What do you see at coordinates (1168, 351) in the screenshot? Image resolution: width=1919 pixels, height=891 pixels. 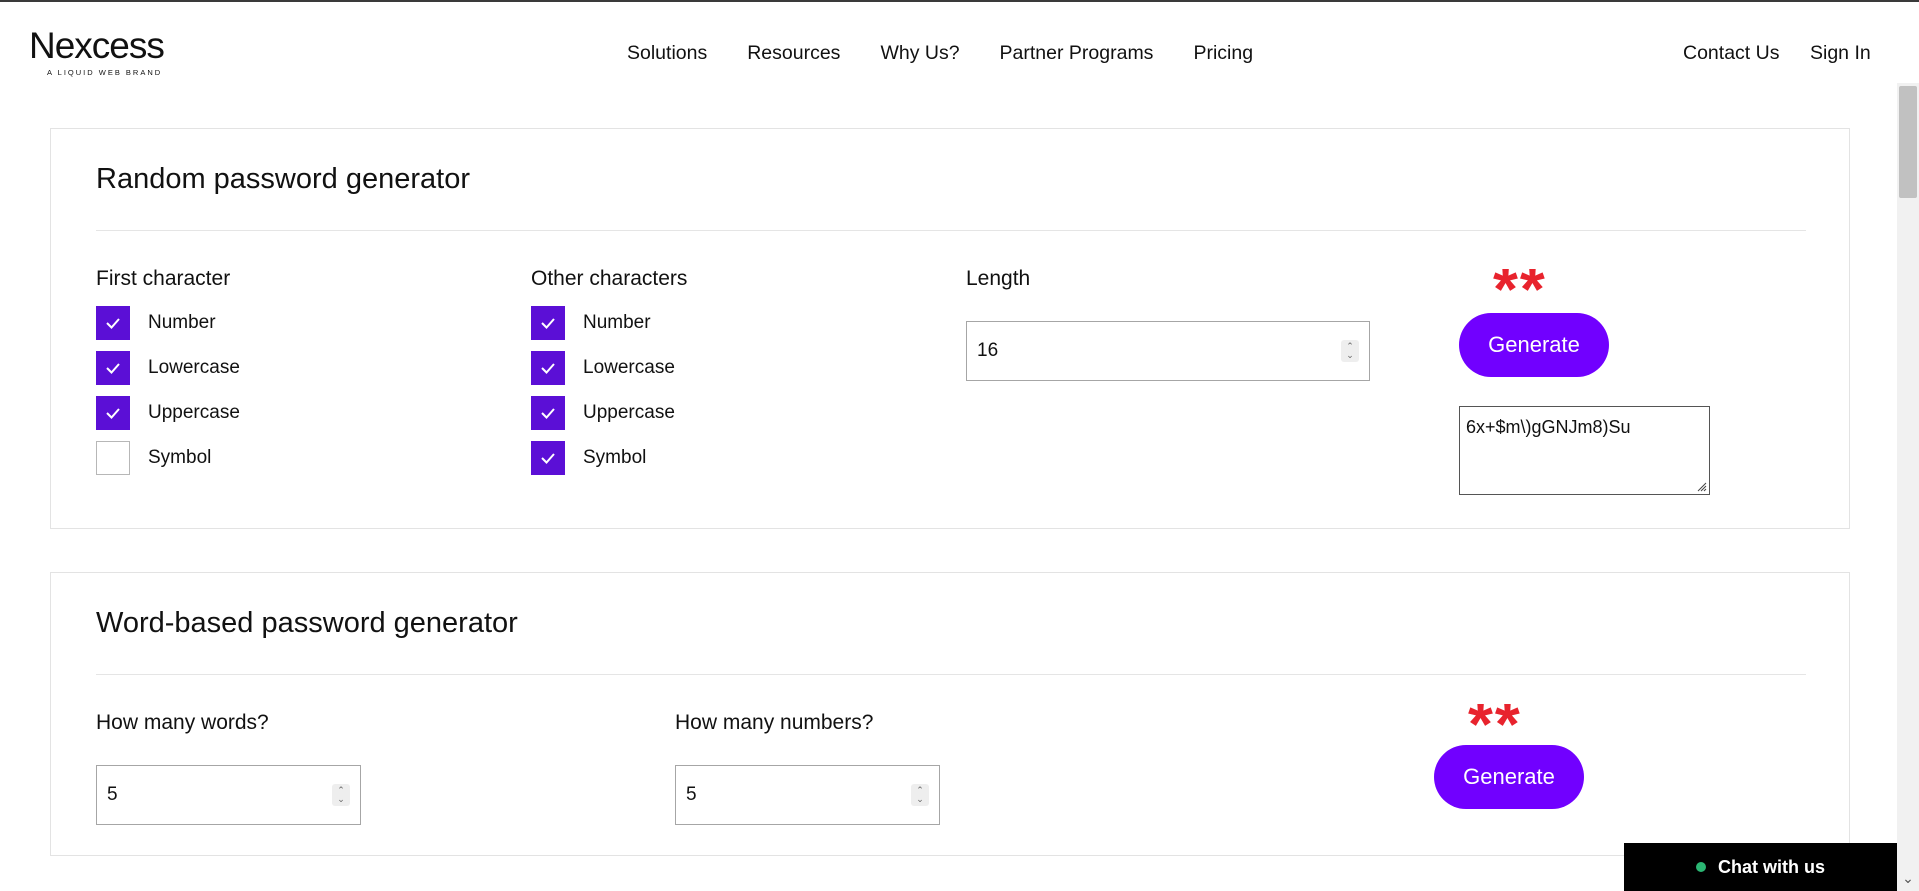 I see `length-input: 16 ⌃ ⌄` at bounding box center [1168, 351].